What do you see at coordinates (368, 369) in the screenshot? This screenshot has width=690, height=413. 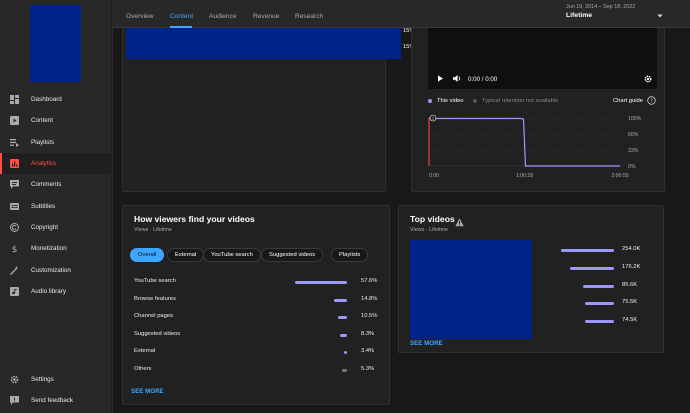 I see `traffic-source-value: 5.3%` at bounding box center [368, 369].